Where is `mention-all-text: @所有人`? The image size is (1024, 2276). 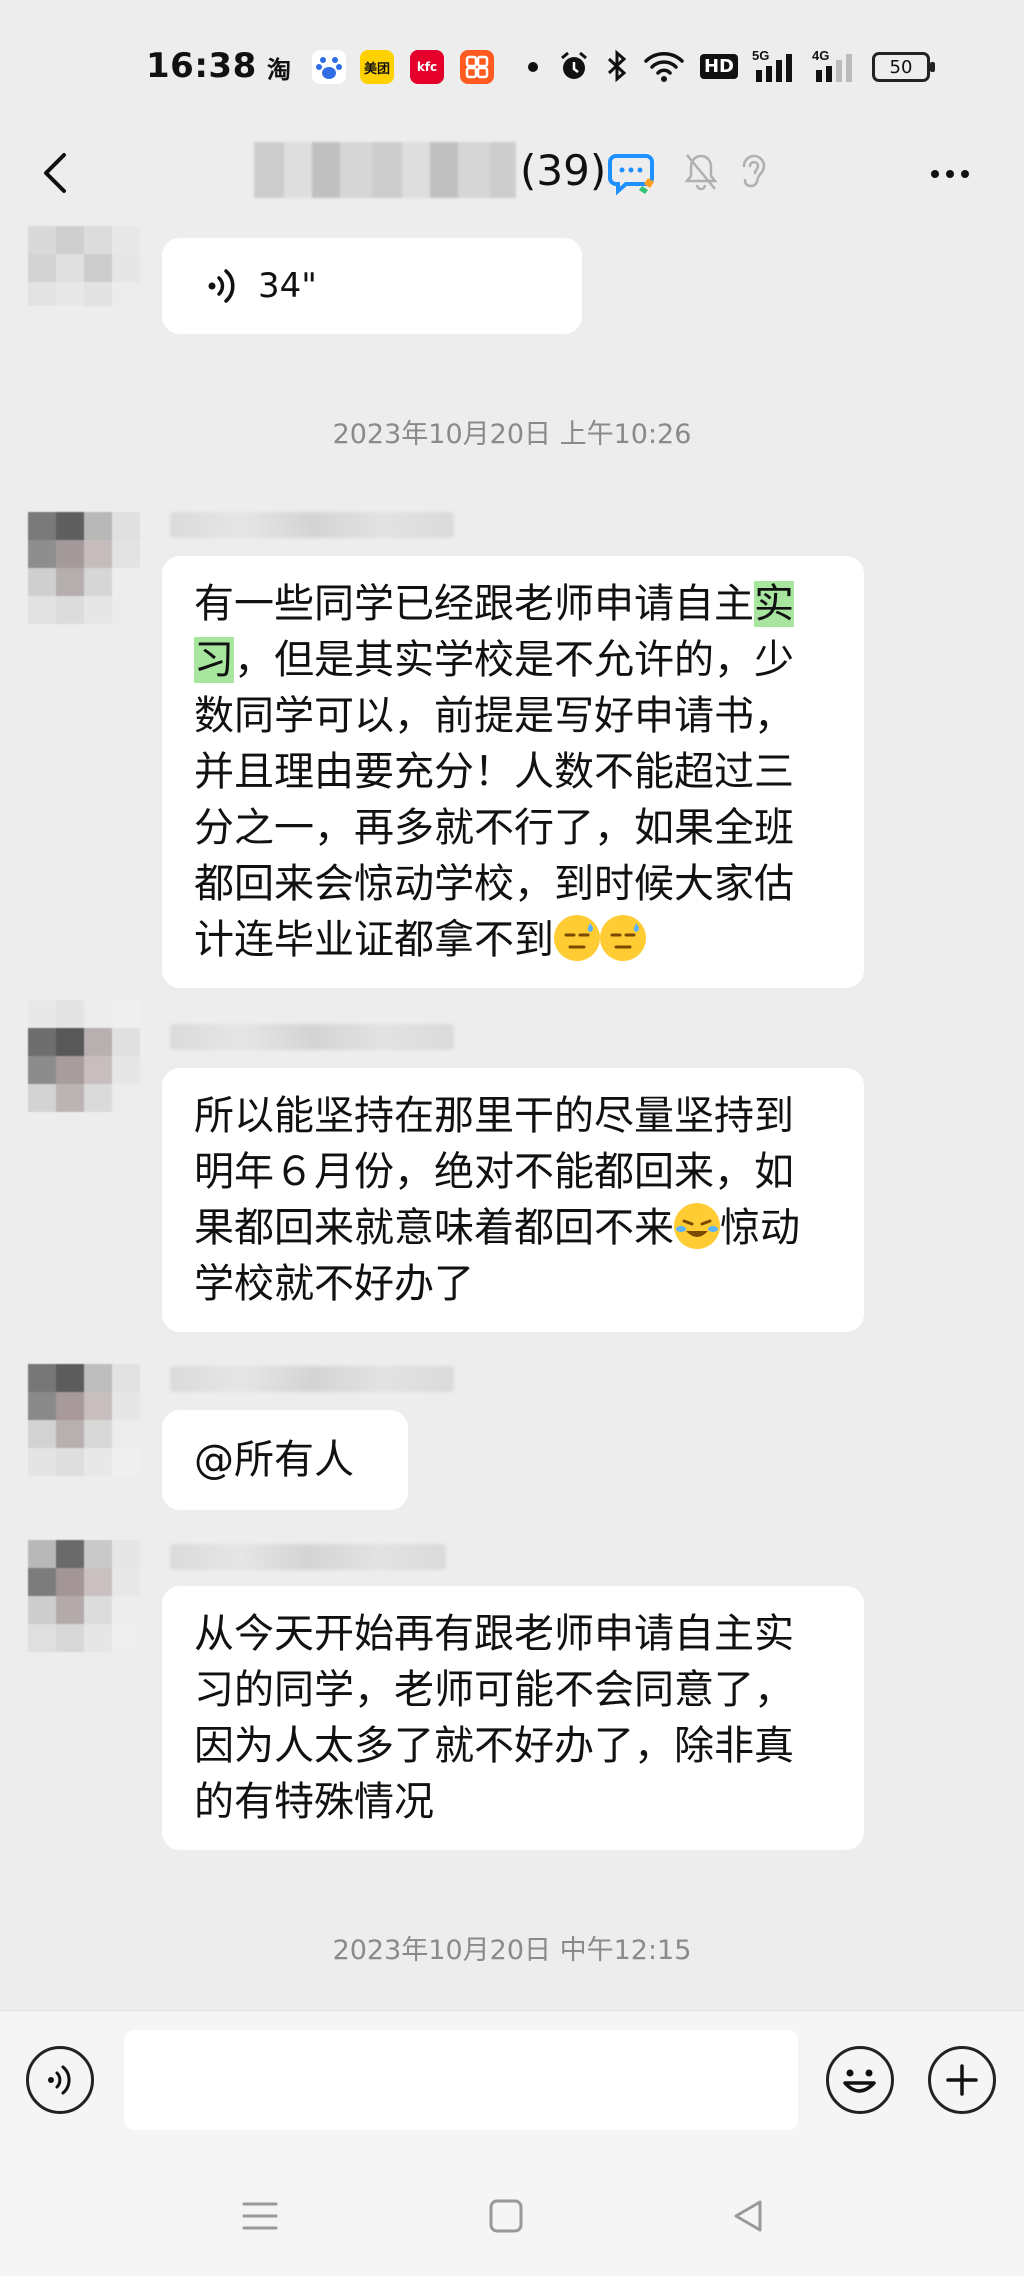 mention-all-text: @所有人 is located at coordinates (274, 1460).